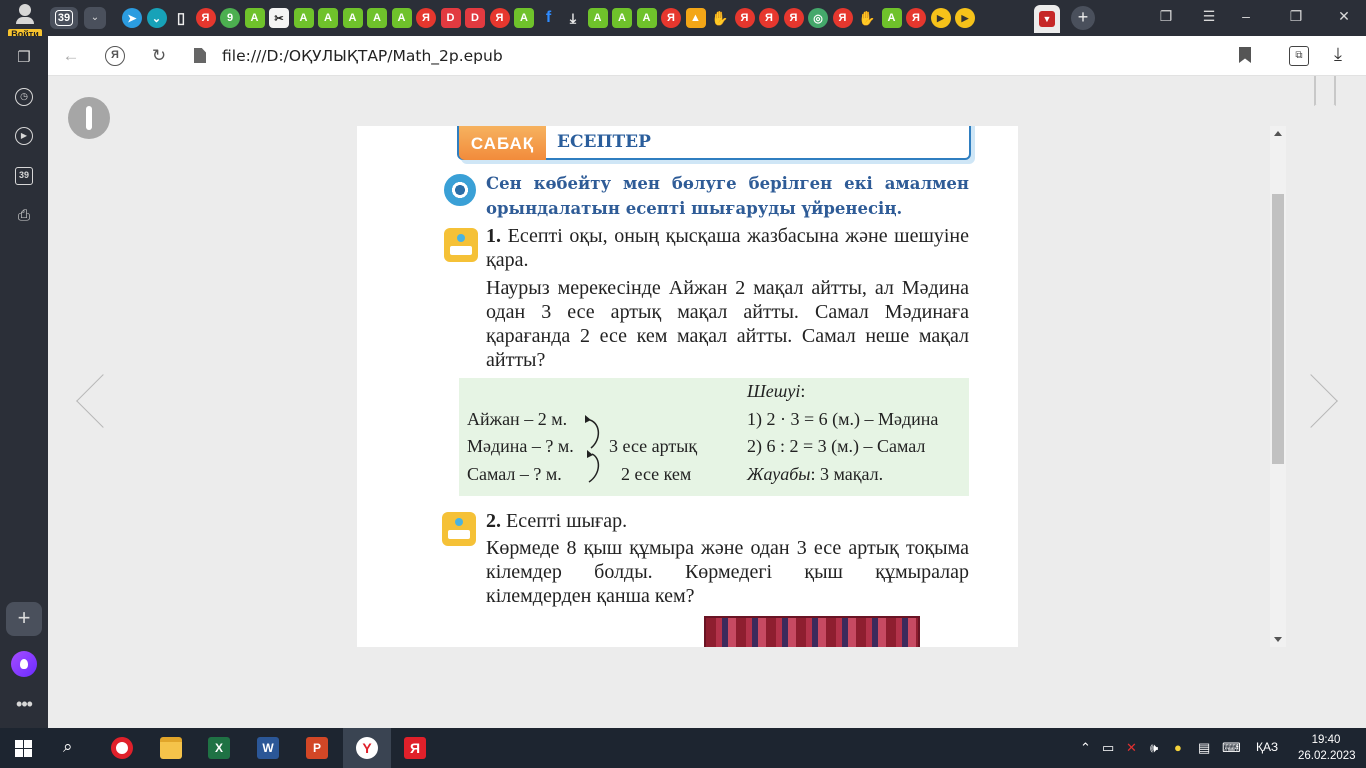 This screenshot has width=1366, height=768. What do you see at coordinates (1338, 54) in the screenshot?
I see `downloads-icon: ⤓` at bounding box center [1338, 54].